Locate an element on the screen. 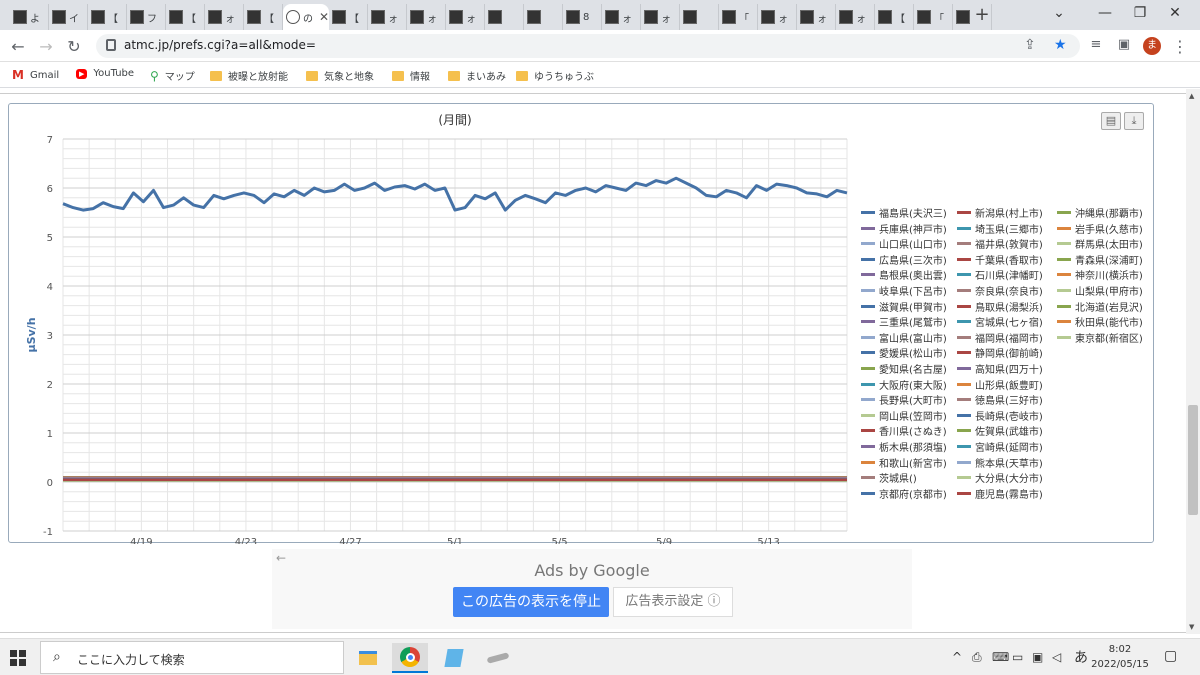 The width and height of the screenshot is (1200, 675). notification-icon: ▢ is located at coordinates (1170, 656).